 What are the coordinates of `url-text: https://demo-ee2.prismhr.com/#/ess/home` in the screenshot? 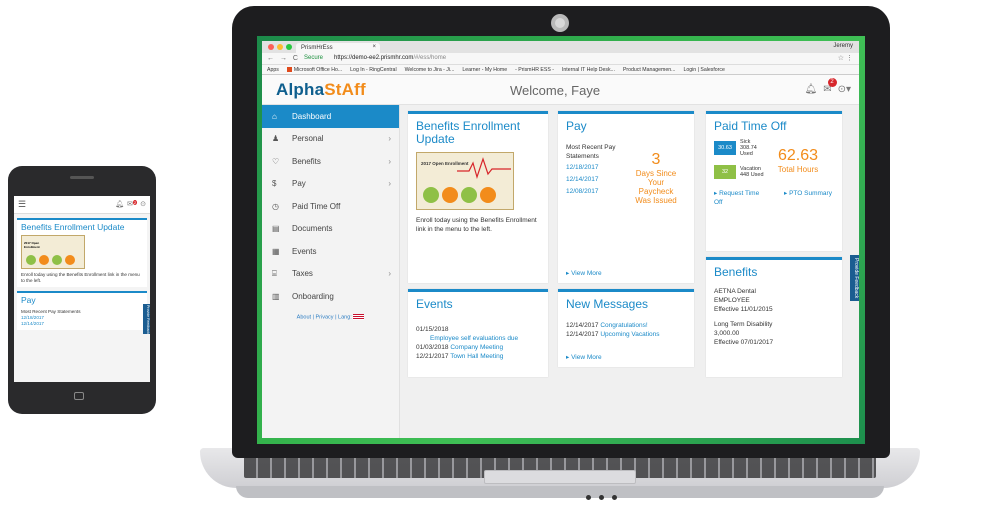 It's located at (390, 58).